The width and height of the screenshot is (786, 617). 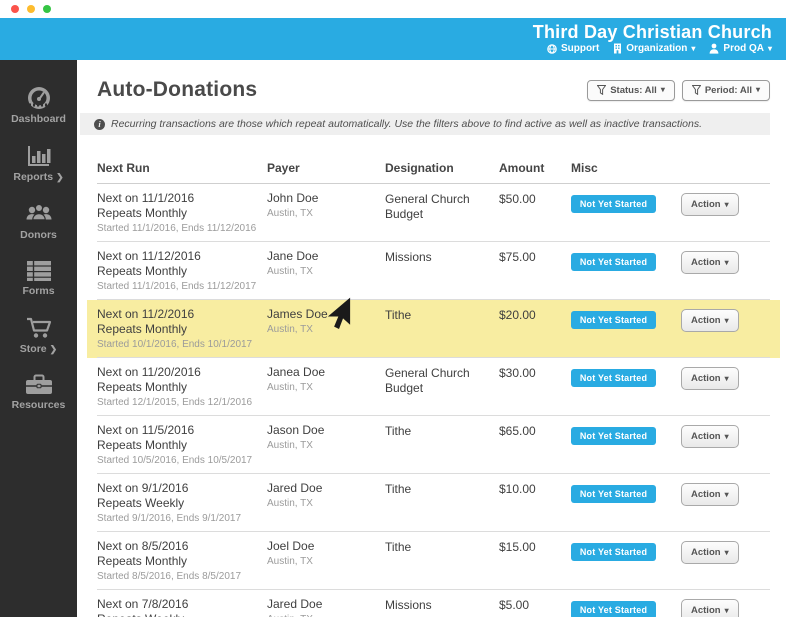 I want to click on next-run-date: Next on 9/1/2016, so click(x=143, y=488).